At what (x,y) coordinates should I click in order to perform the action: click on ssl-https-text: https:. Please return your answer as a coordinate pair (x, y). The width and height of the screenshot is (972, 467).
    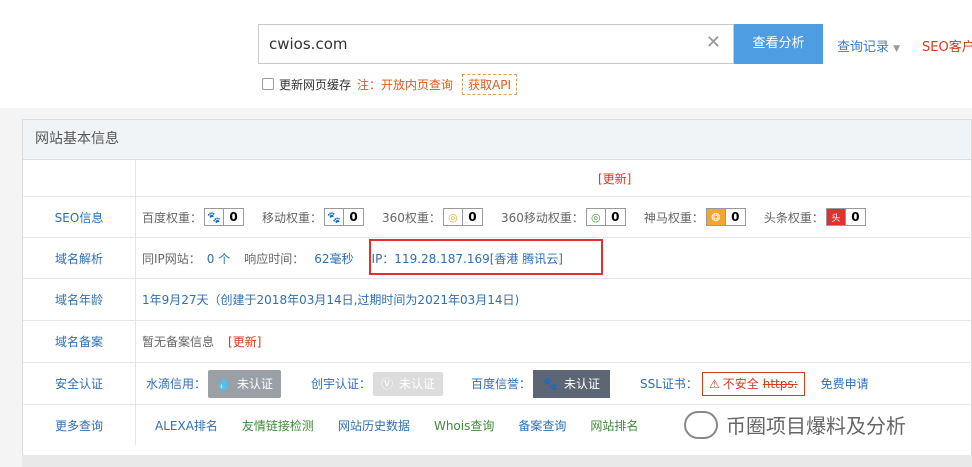
    Looking at the image, I should click on (780, 383).